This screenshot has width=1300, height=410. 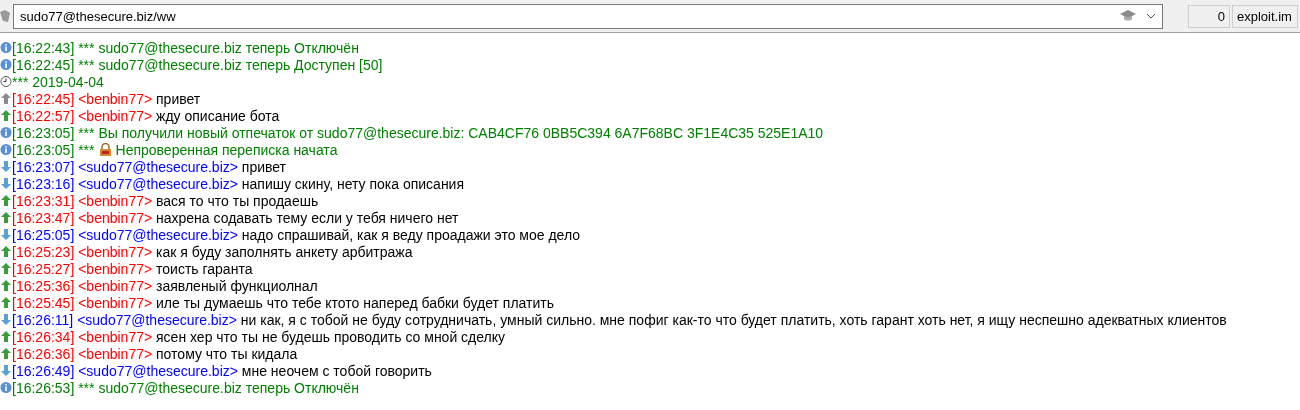 I want to click on timestamp: [16:23:16], so click(x=43, y=183).